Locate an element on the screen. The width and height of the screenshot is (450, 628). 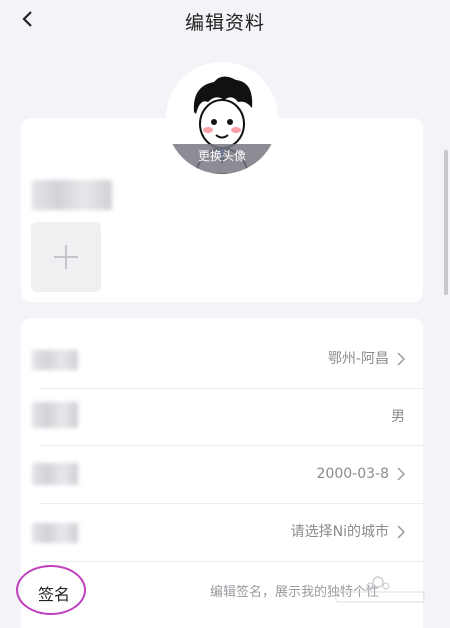
birthday-row: 2000-03-8 is located at coordinates (222, 474).